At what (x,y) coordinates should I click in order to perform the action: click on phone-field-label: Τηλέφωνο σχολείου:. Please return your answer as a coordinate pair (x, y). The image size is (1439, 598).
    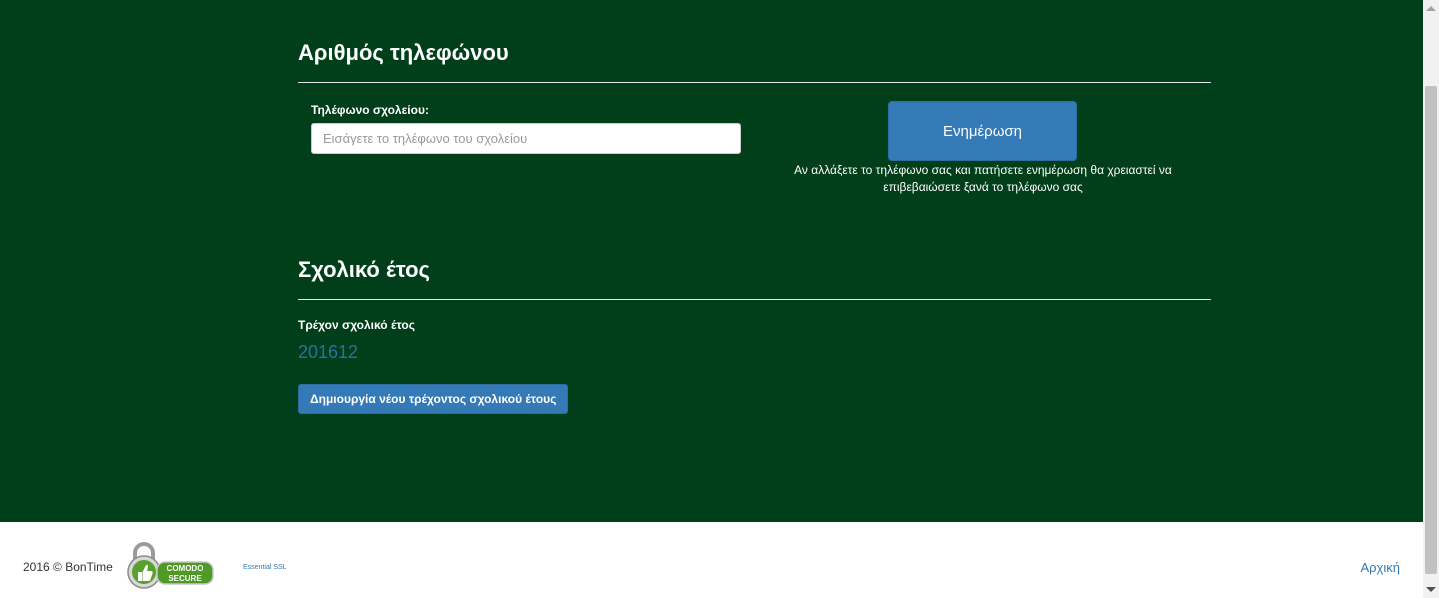
    Looking at the image, I should click on (370, 110).